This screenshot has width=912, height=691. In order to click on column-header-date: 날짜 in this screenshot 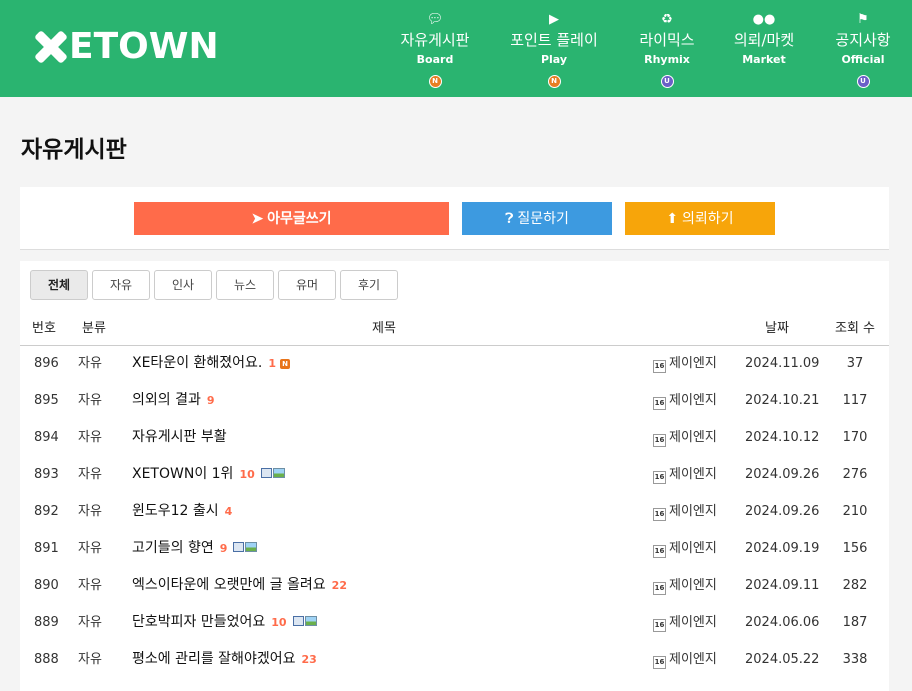, I will do `click(777, 326)`.